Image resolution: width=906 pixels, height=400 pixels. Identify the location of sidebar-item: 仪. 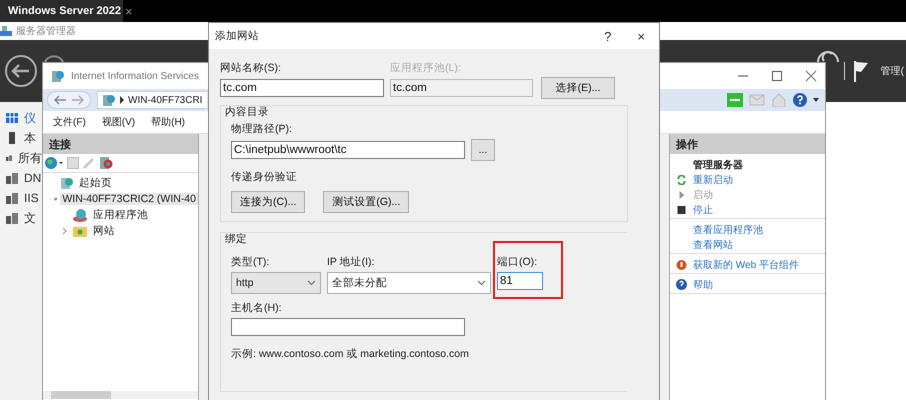
(30, 118).